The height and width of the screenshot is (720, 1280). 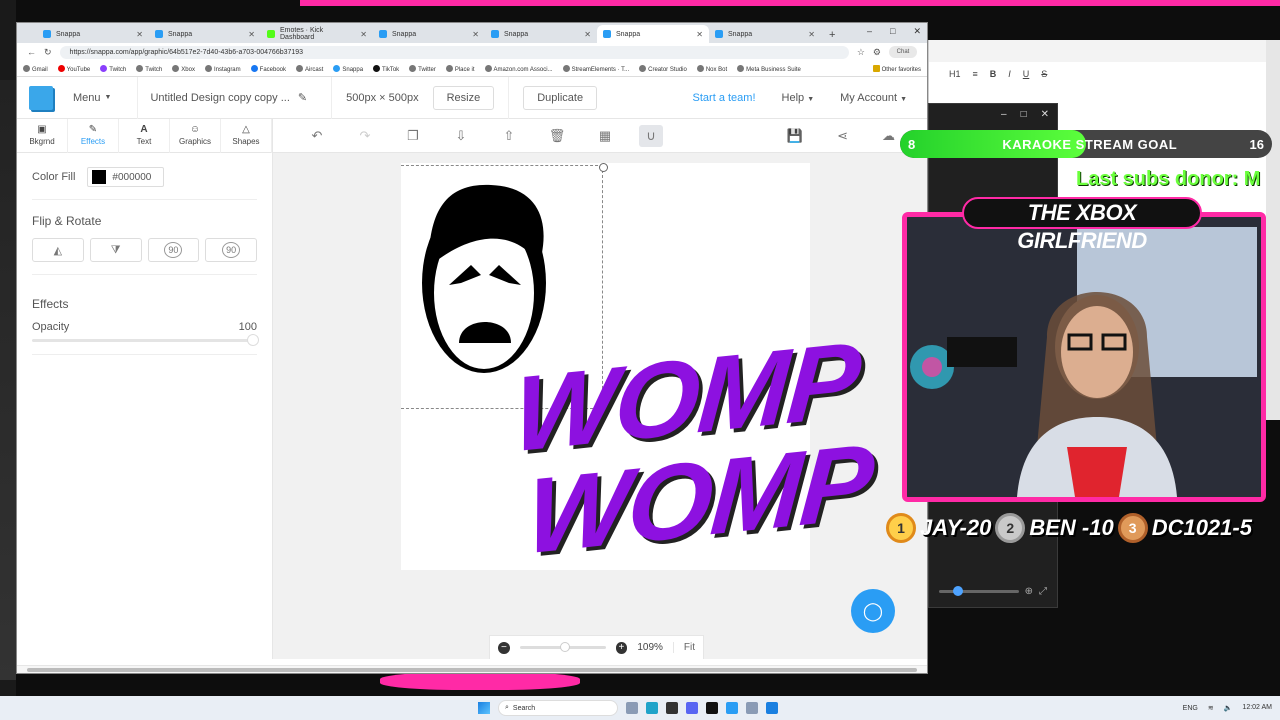 What do you see at coordinates (1228, 708) in the screenshot?
I see `volume-icon: 🔈` at bounding box center [1228, 708].